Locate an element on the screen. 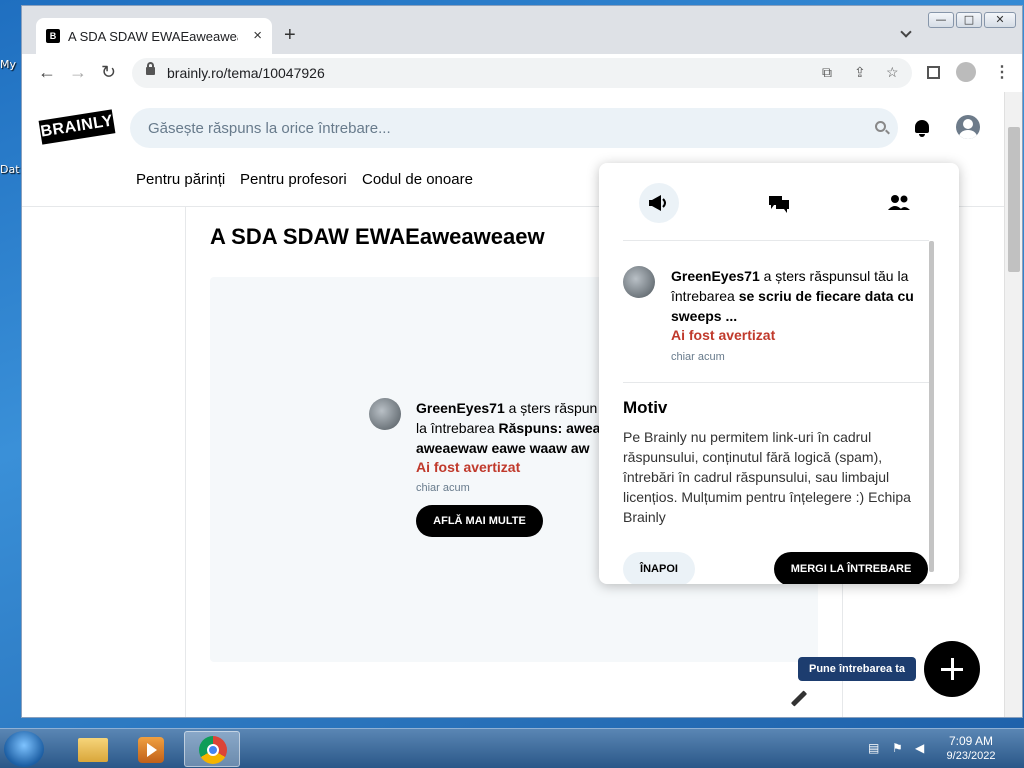  taskbar: ▤ ⚑ ◀ 7:09 AM 9/23/2022 is located at coordinates (512, 748).